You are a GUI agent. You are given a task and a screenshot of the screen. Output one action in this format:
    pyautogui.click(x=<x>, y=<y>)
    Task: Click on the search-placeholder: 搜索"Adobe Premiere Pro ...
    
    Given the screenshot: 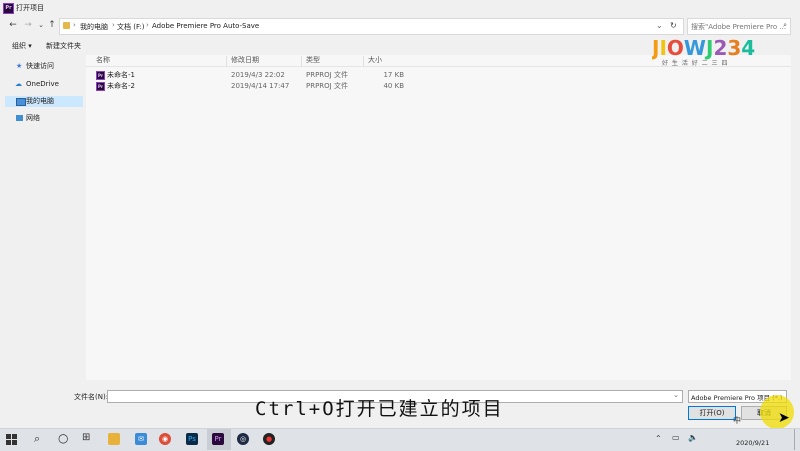 What is the action you would take?
    pyautogui.click(x=739, y=27)
    